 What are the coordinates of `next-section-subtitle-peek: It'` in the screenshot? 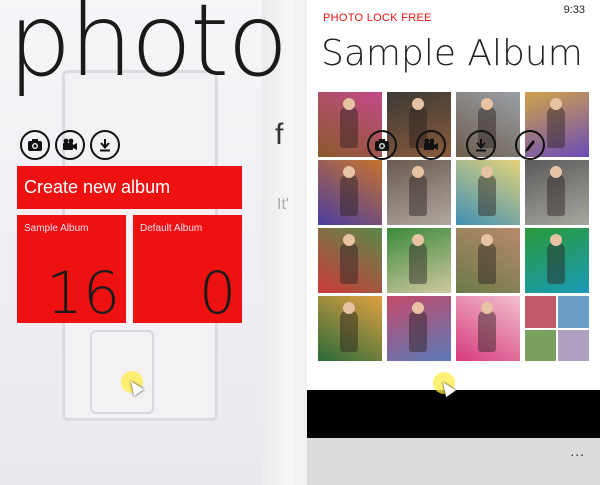 It's located at (283, 204).